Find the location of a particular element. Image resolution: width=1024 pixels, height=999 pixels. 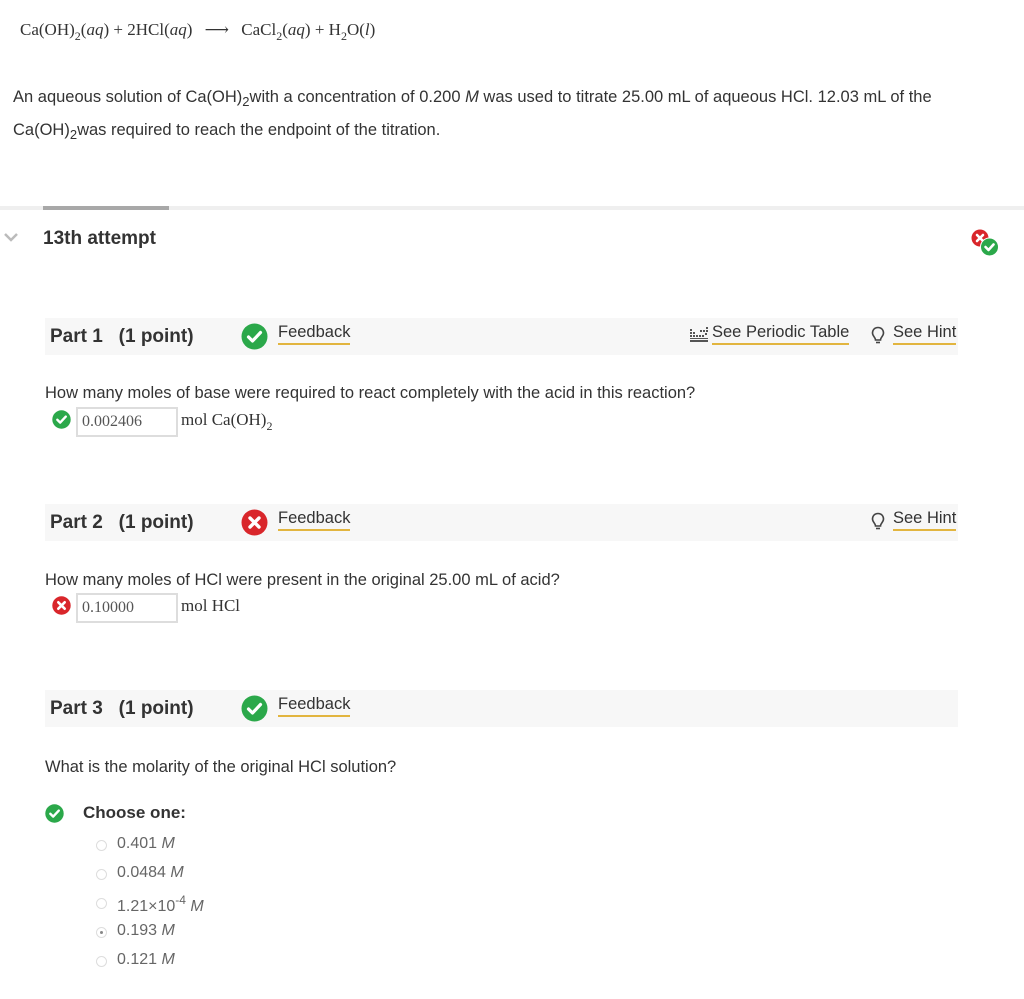

eq-group: (OH) is located at coordinates (56, 29).